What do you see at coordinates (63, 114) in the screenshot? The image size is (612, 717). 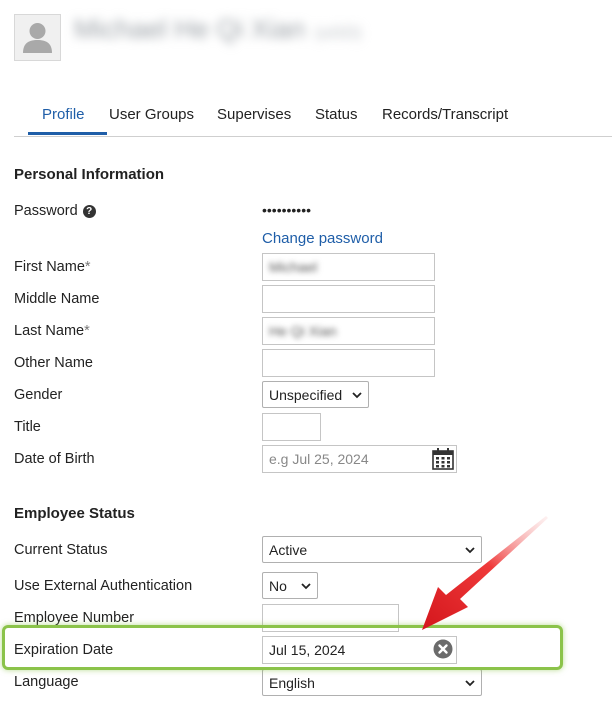 I see `tab-profile: Profile` at bounding box center [63, 114].